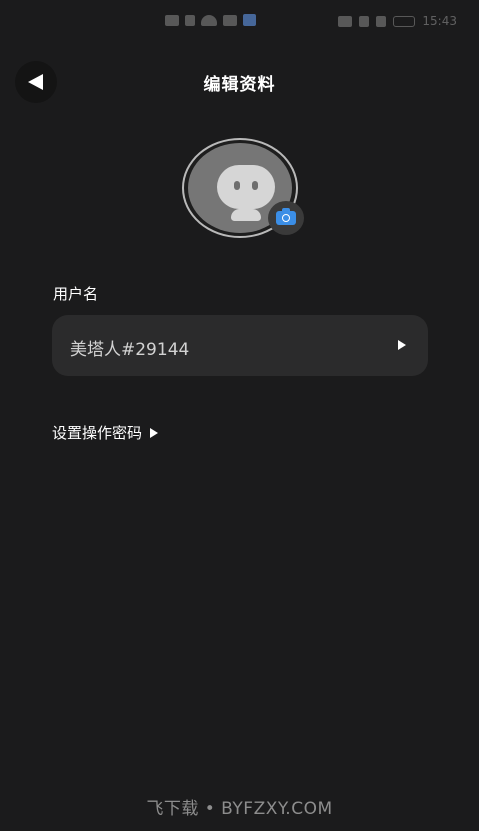 This screenshot has height=831, width=479. Describe the element at coordinates (240, 345) in the screenshot. I see `username-field: 美塔人#29144` at that location.